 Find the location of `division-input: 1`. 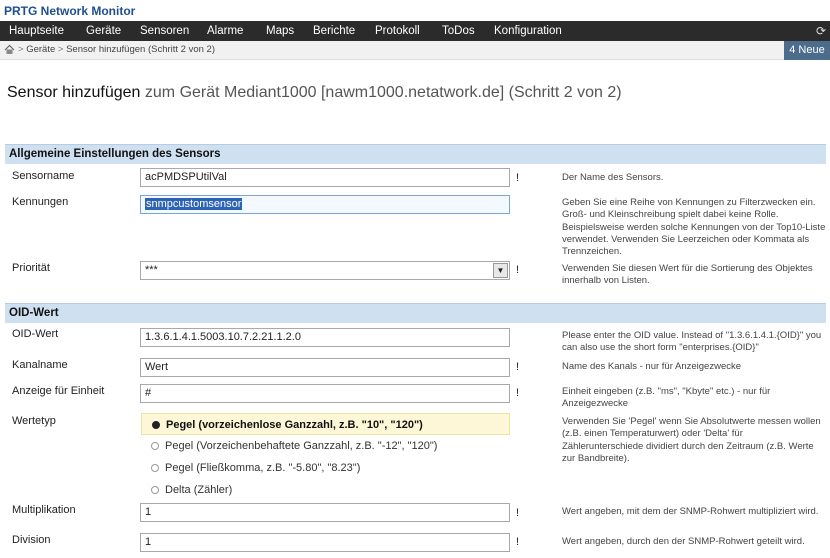

division-input: 1 is located at coordinates (325, 542).